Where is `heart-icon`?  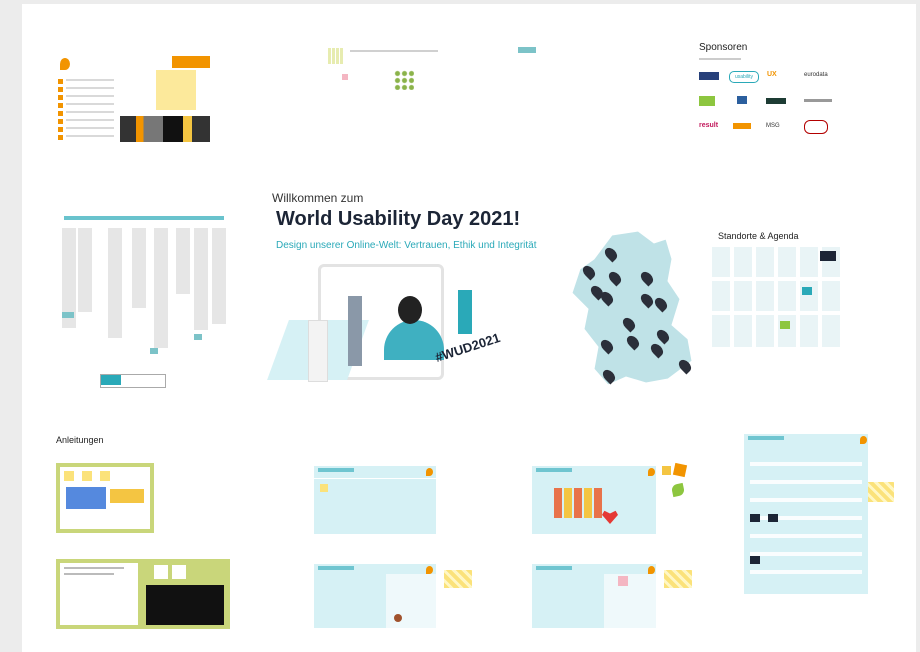
heart-icon is located at coordinates (610, 517).